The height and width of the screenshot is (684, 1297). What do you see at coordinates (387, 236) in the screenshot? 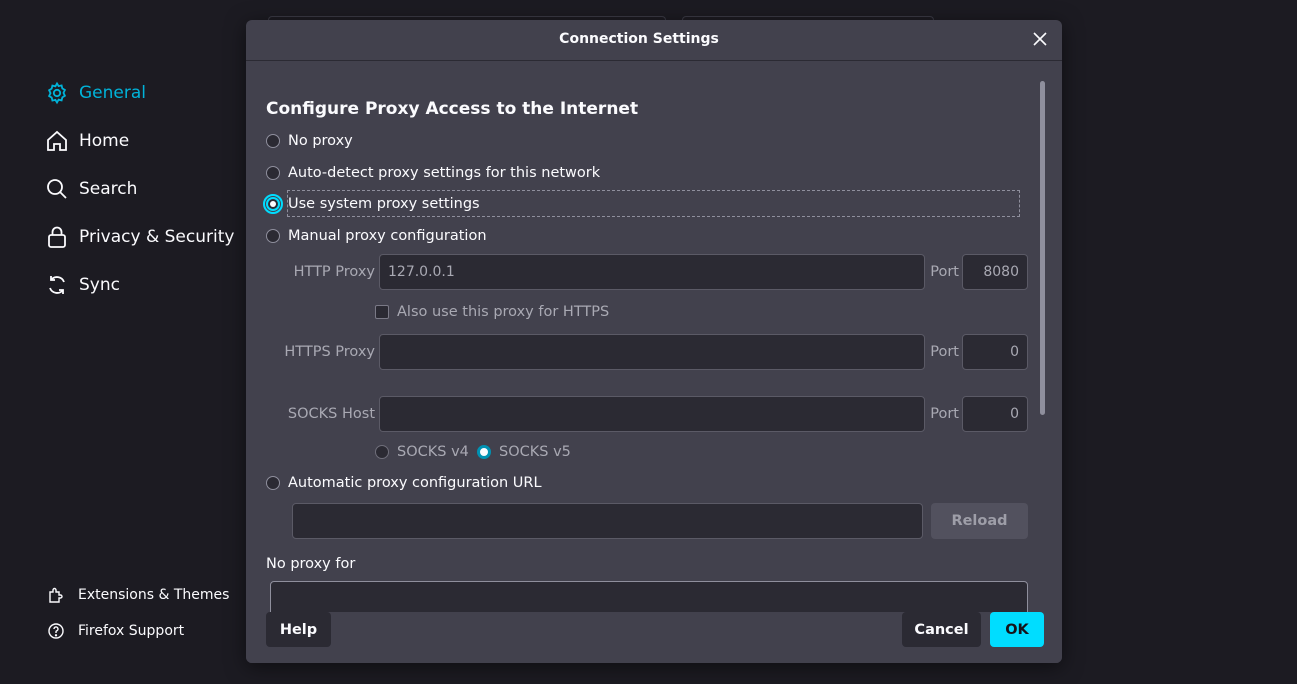
I see `radio-label: Manual proxy configuration` at bounding box center [387, 236].